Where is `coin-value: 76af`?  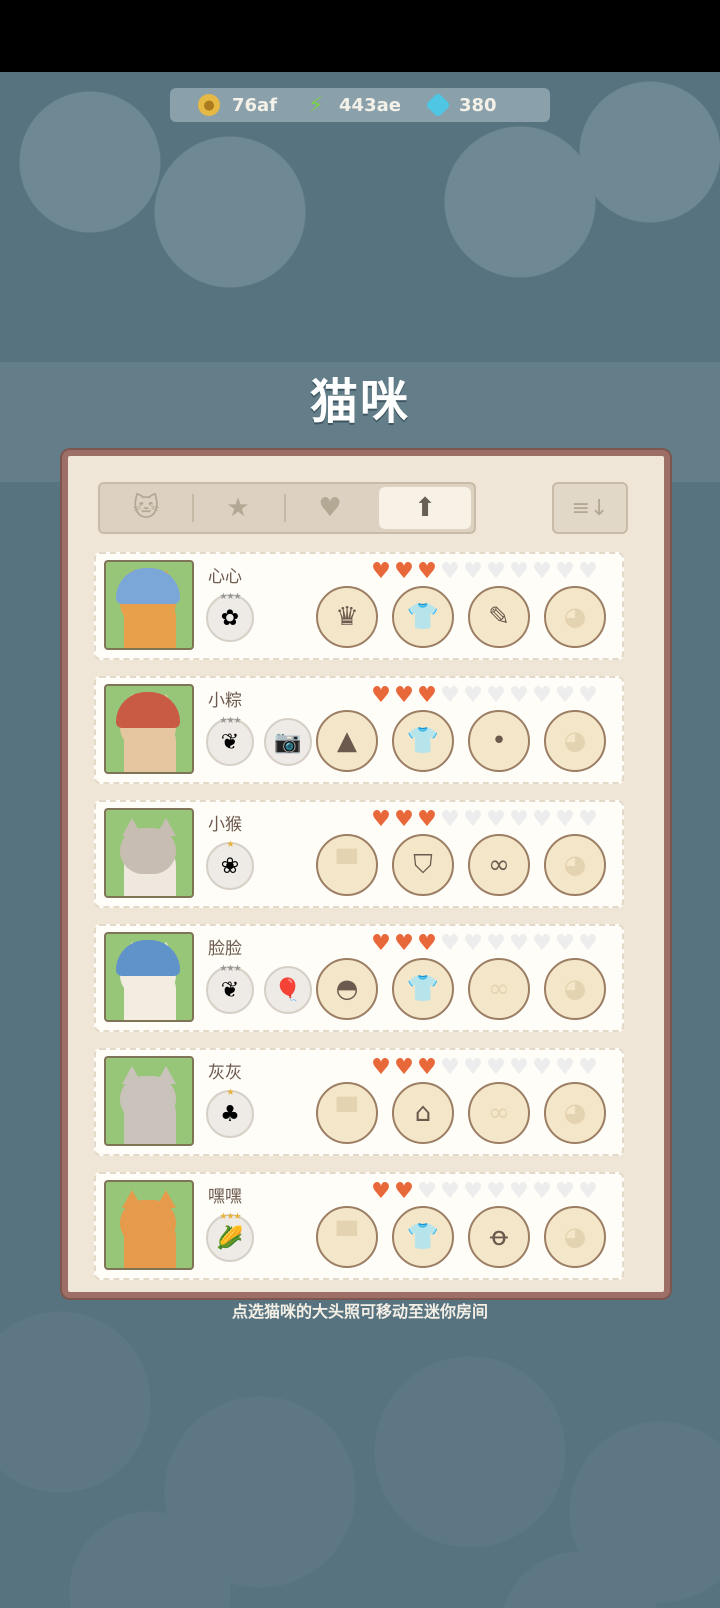
coin-value: 76af is located at coordinates (255, 105).